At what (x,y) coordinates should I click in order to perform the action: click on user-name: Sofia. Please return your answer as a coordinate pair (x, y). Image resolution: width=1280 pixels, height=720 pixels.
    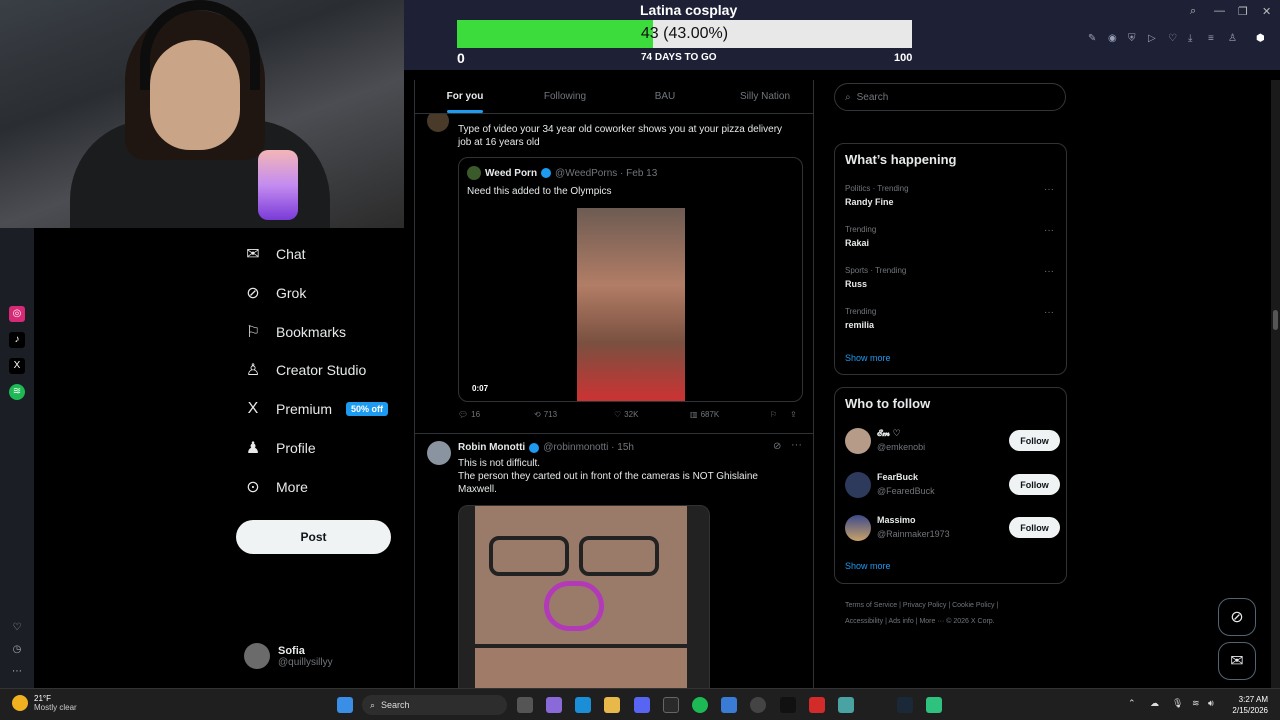
    Looking at the image, I should click on (291, 650).